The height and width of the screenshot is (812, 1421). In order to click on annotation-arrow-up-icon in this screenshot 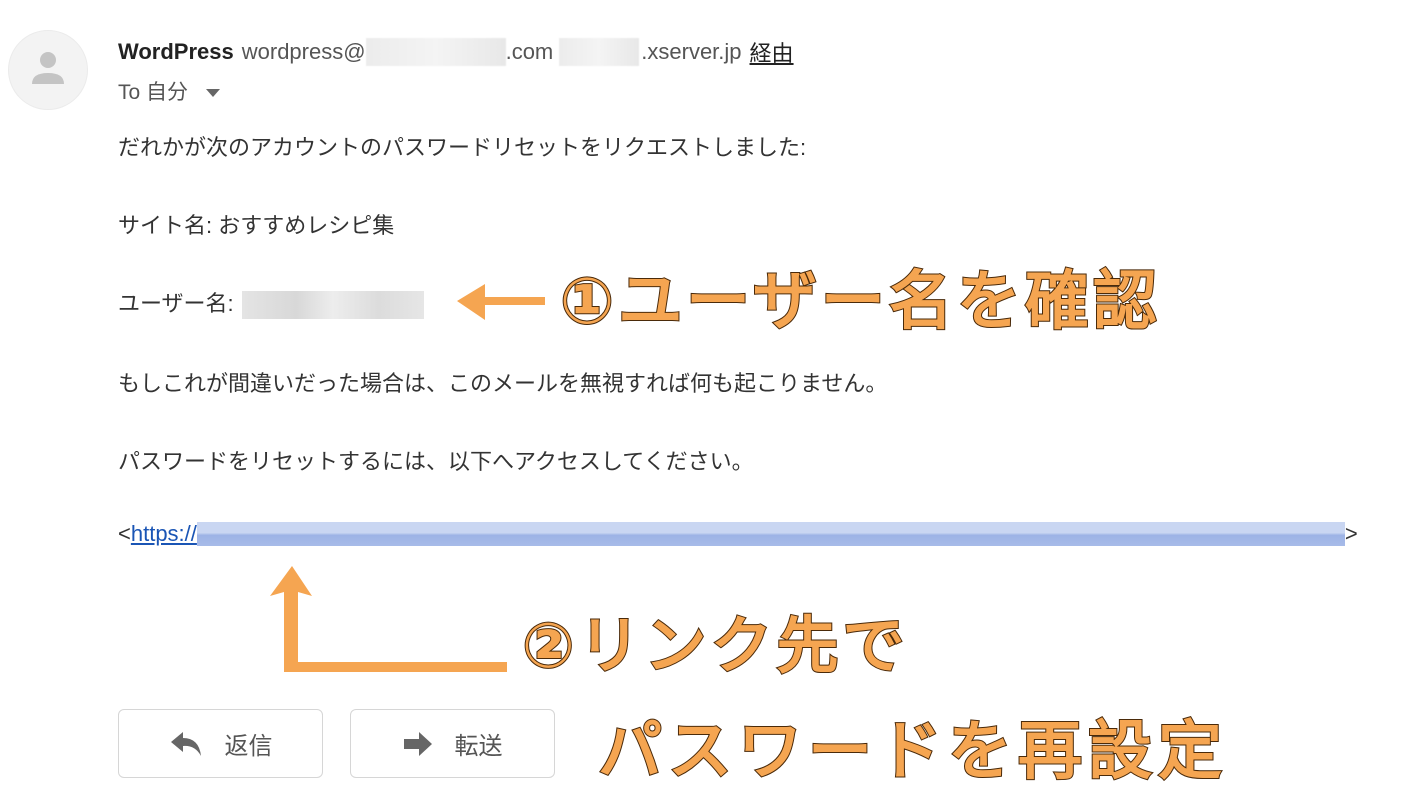, I will do `click(388, 619)`.